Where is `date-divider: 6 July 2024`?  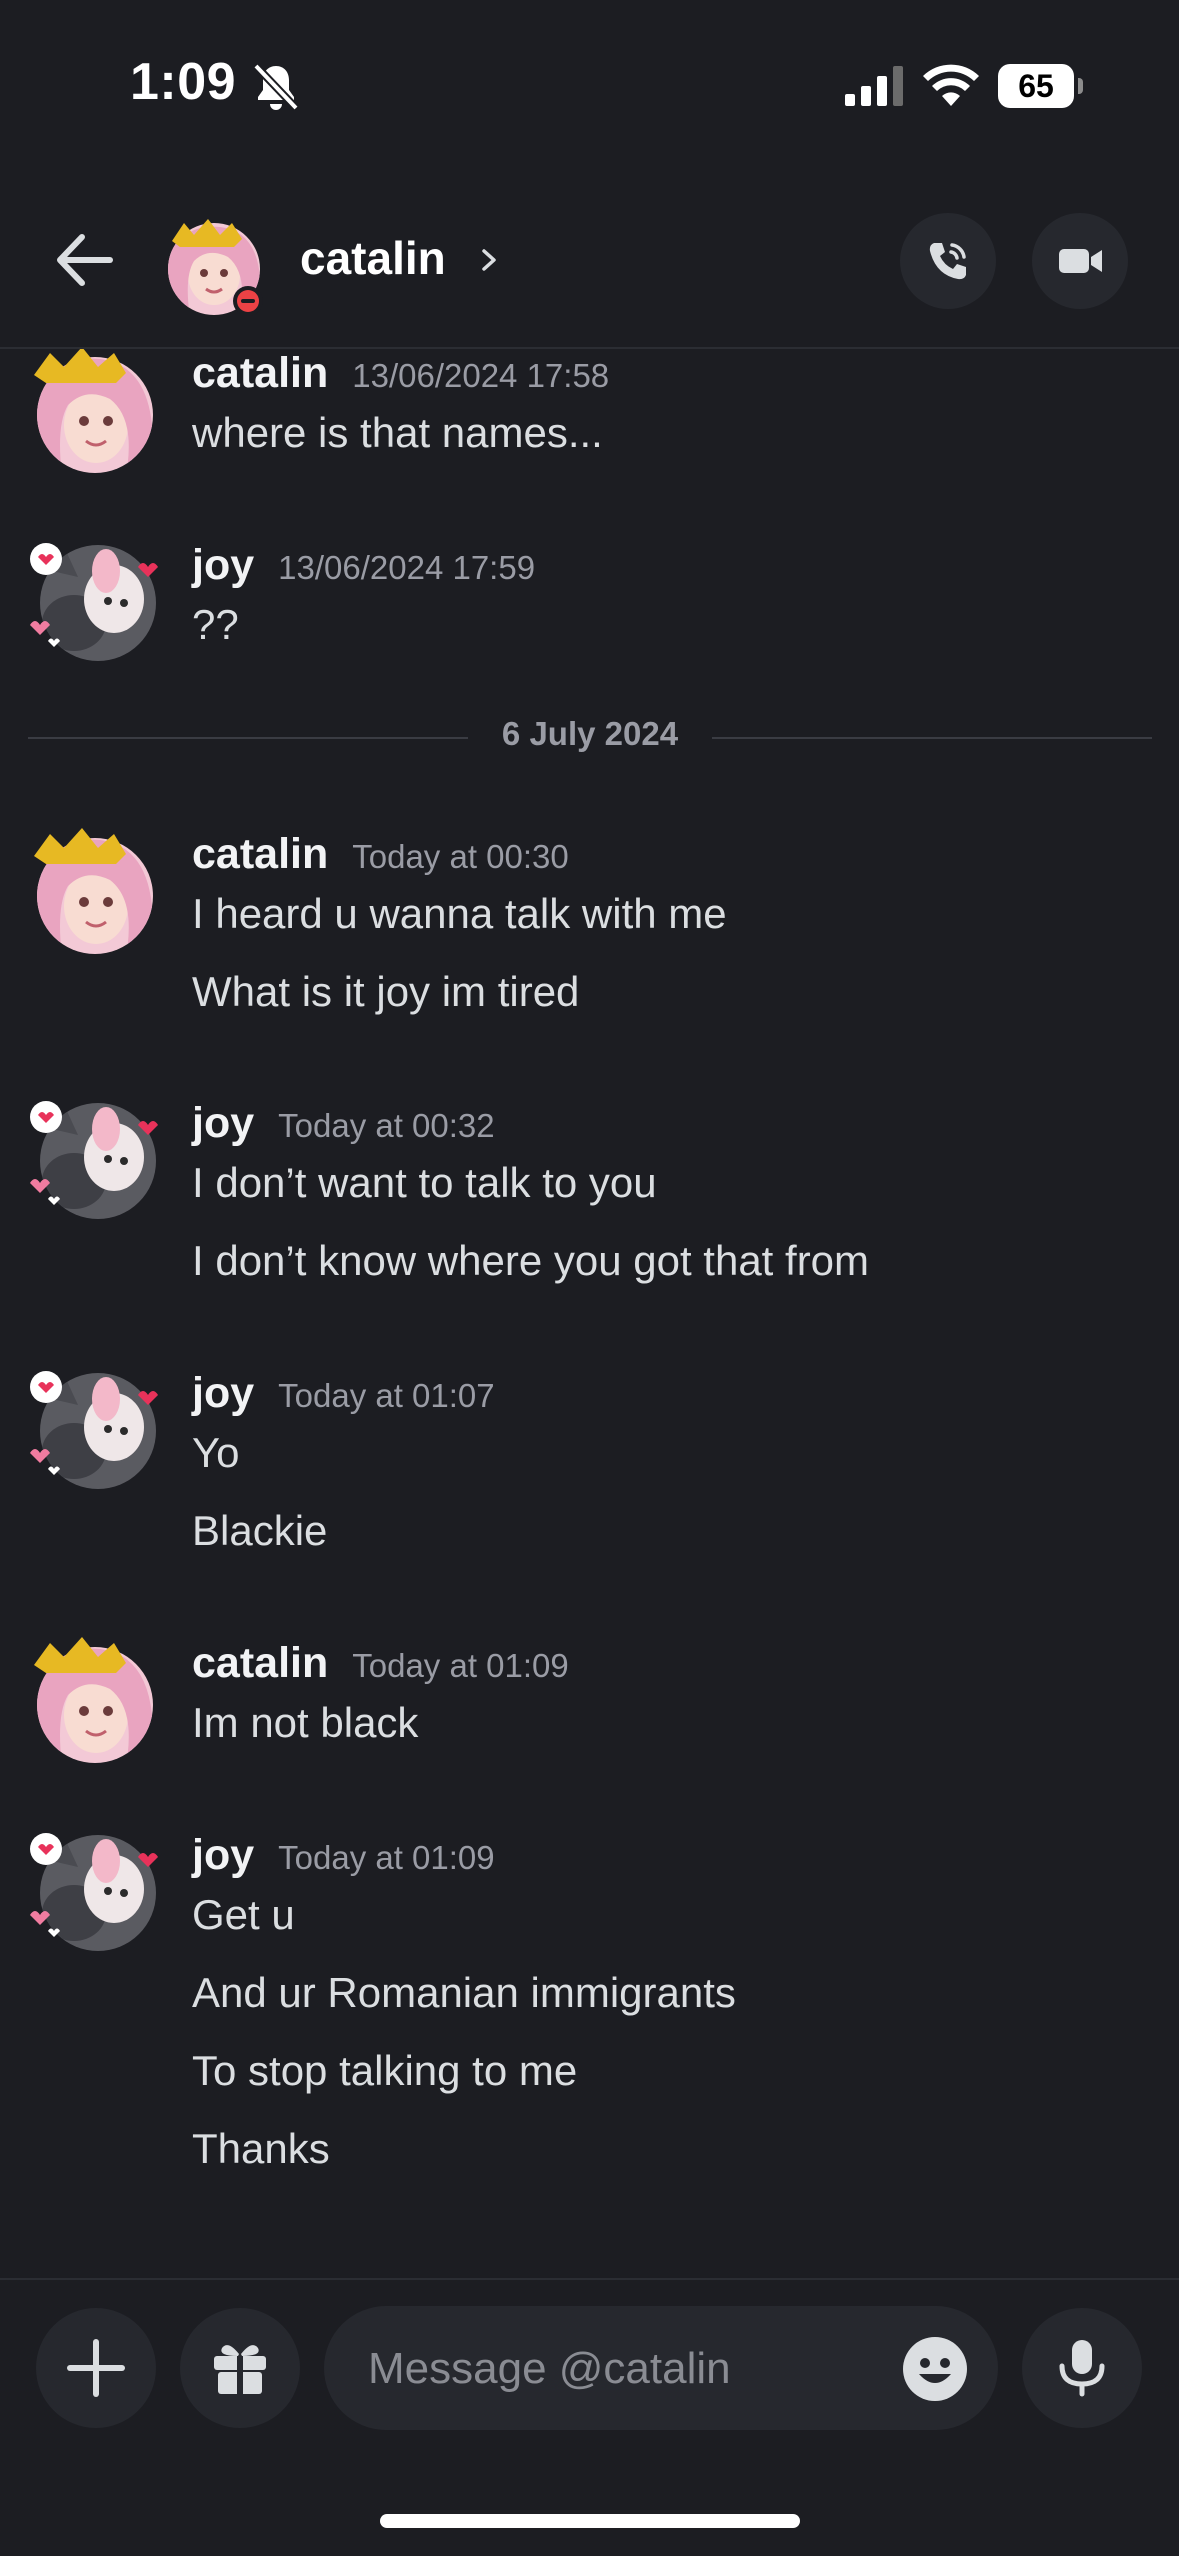
date-divider: 6 July 2024 is located at coordinates (590, 737).